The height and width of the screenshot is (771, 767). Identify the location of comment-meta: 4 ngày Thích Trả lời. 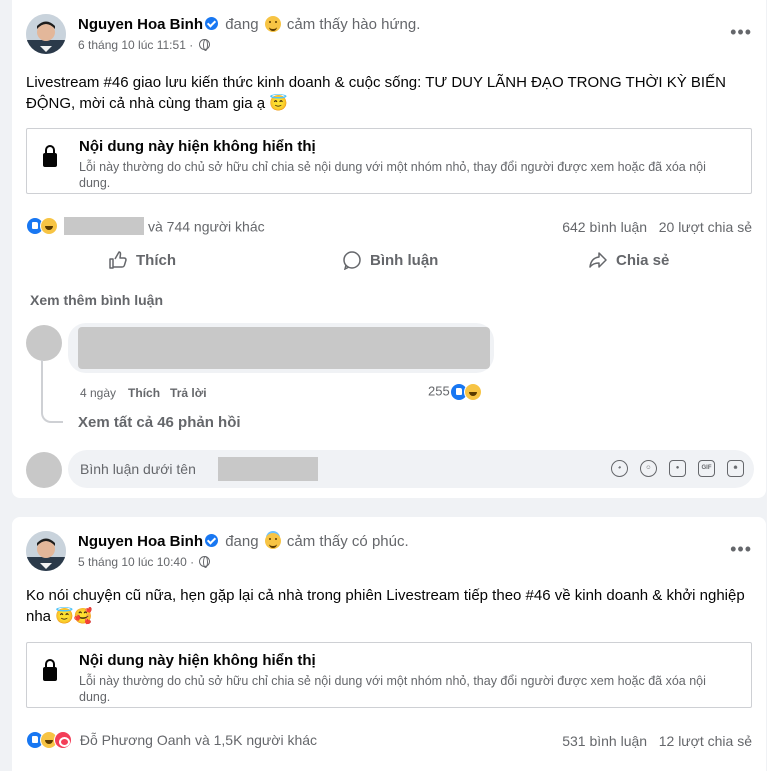
(143, 393).